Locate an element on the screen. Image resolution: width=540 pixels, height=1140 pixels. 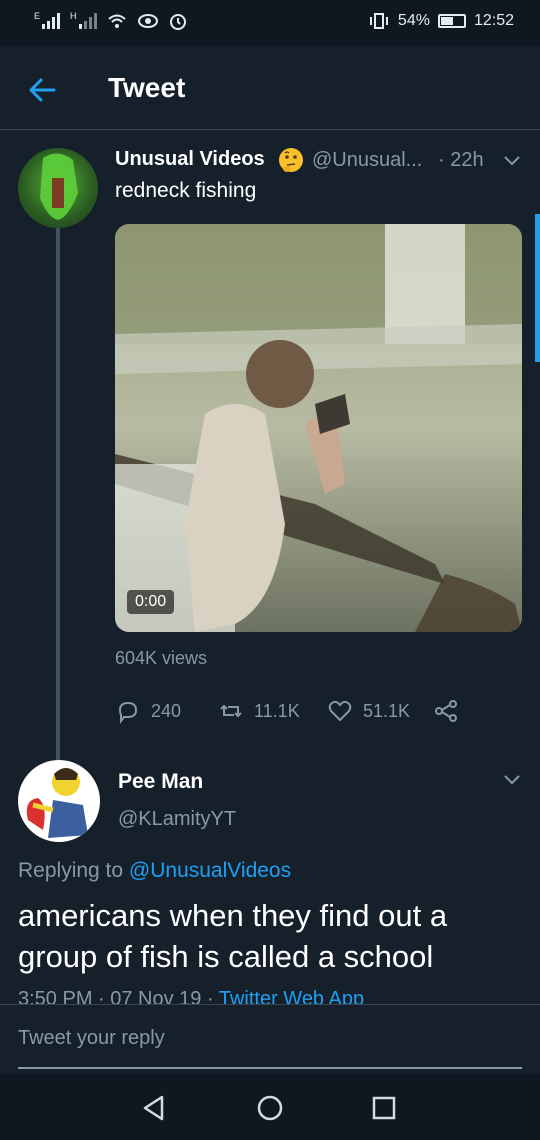
home-circle-icon is located at coordinates (270, 1108).